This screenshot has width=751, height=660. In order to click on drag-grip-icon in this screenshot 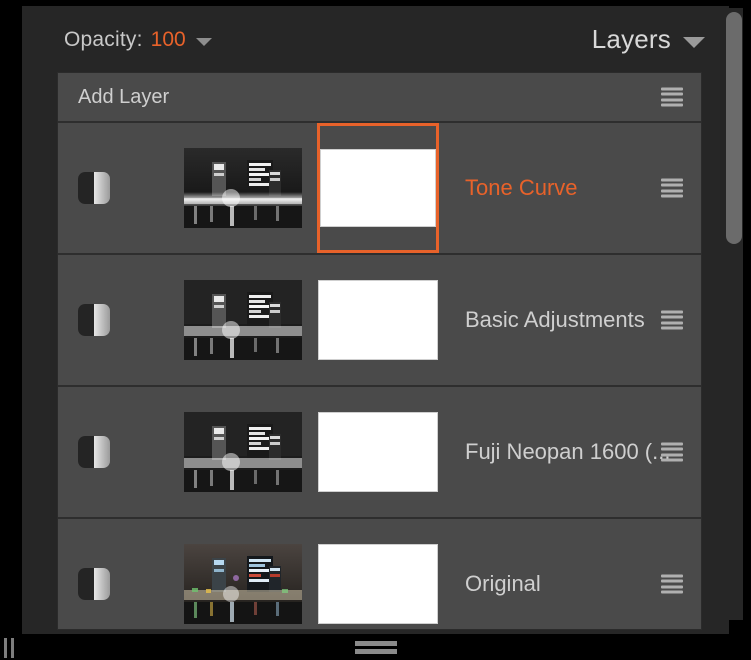, I will do `click(375, 647)`.